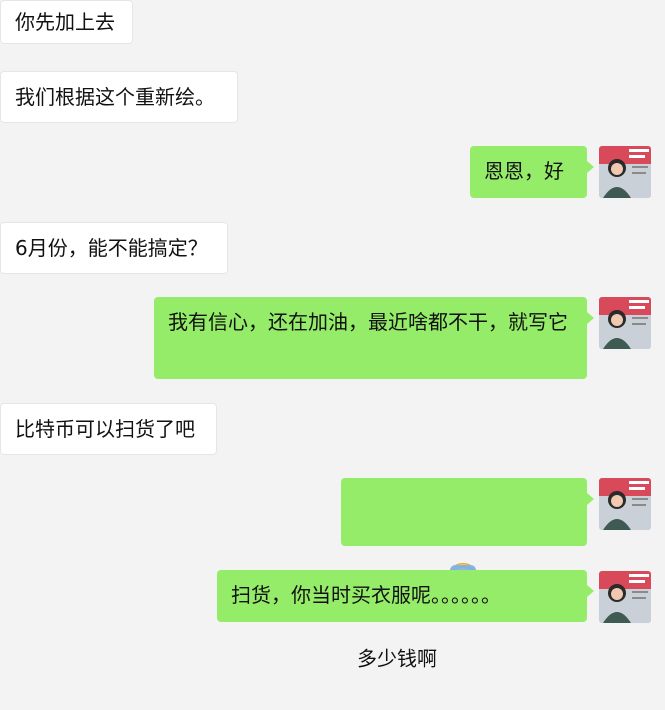 The image size is (665, 710). Describe the element at coordinates (374, 338) in the screenshot. I see `message-bubble: 我有信心，还在加油，最近啥都不干，就写它` at that location.